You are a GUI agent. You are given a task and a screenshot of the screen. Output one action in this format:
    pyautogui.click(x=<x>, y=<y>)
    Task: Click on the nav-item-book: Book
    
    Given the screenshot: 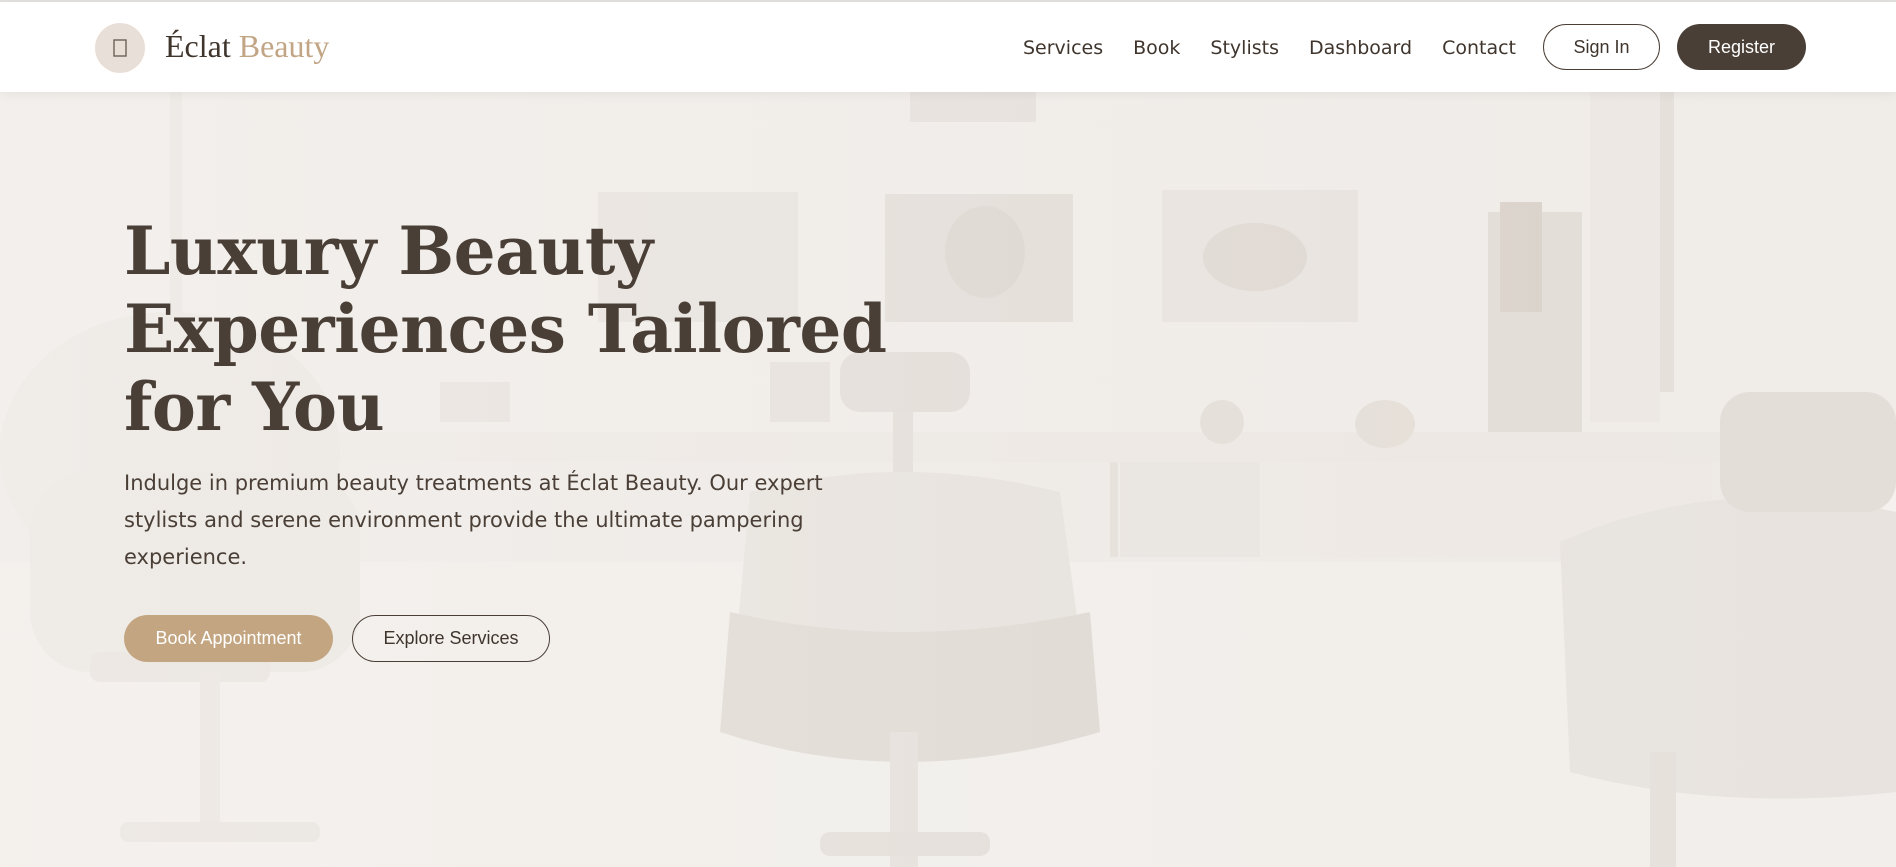 What is the action you would take?
    pyautogui.click(x=1156, y=48)
    